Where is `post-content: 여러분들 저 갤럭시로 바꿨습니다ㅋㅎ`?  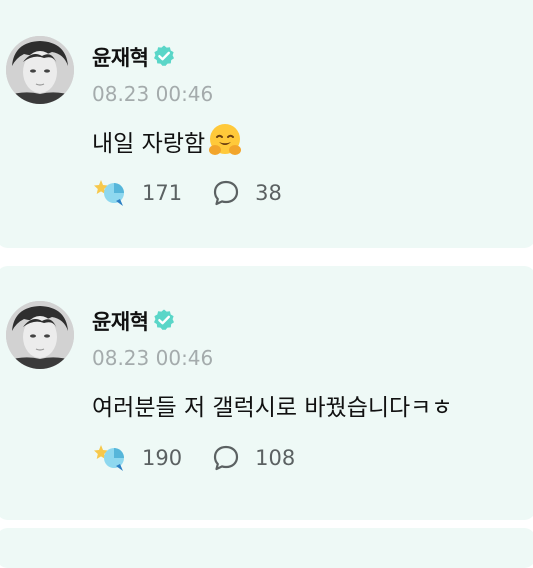 post-content: 여러분들 저 갤럭시로 바꿨습니다ㅋㅎ is located at coordinates (272, 408).